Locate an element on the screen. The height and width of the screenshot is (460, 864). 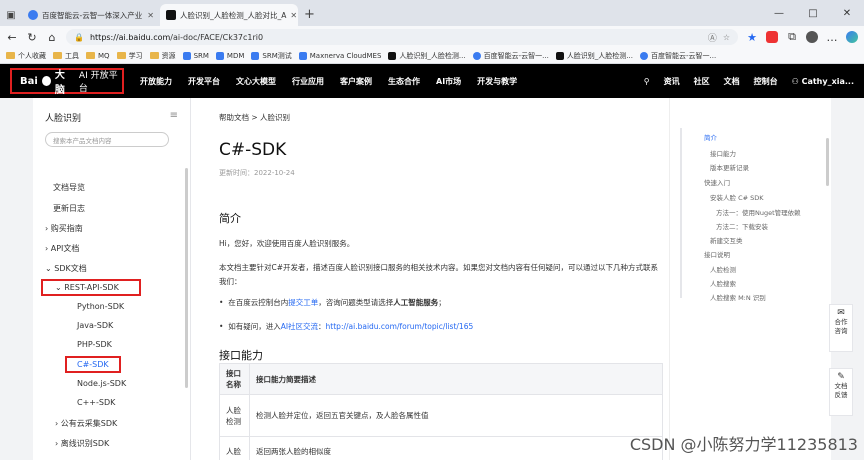
bookmark-item: MQ is located at coordinates (98, 56).